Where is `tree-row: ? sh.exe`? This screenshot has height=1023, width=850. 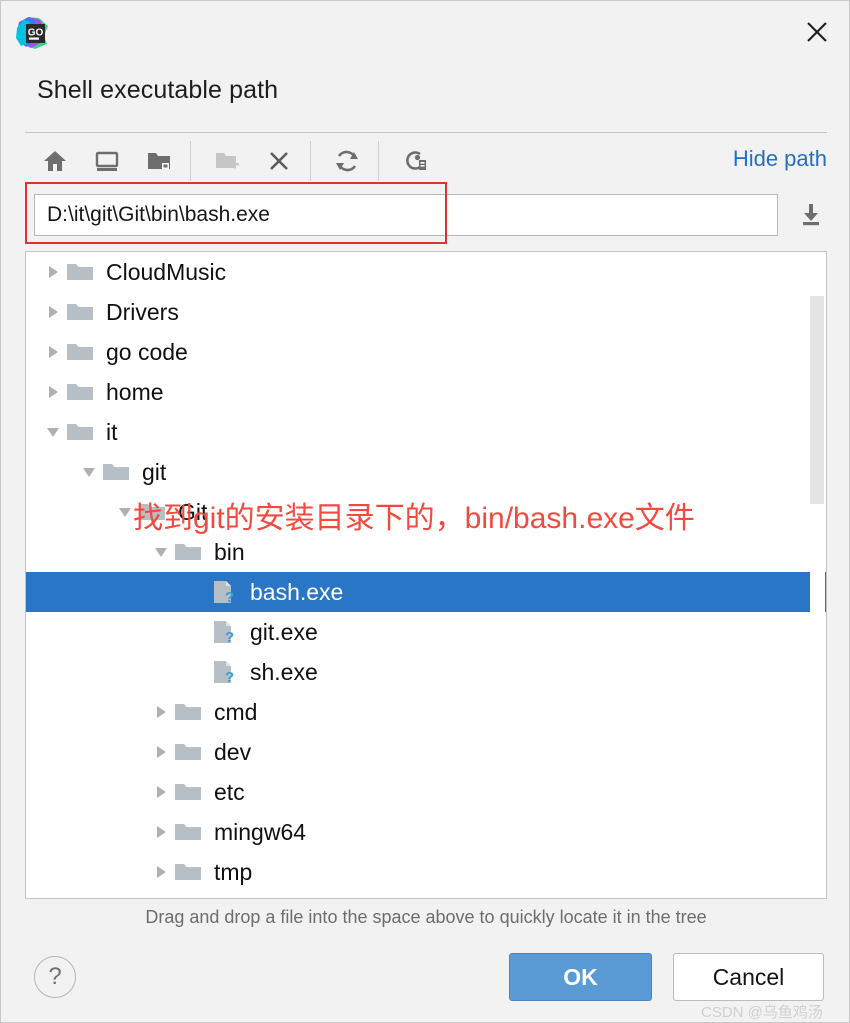
tree-row: ? sh.exe is located at coordinates (426, 672).